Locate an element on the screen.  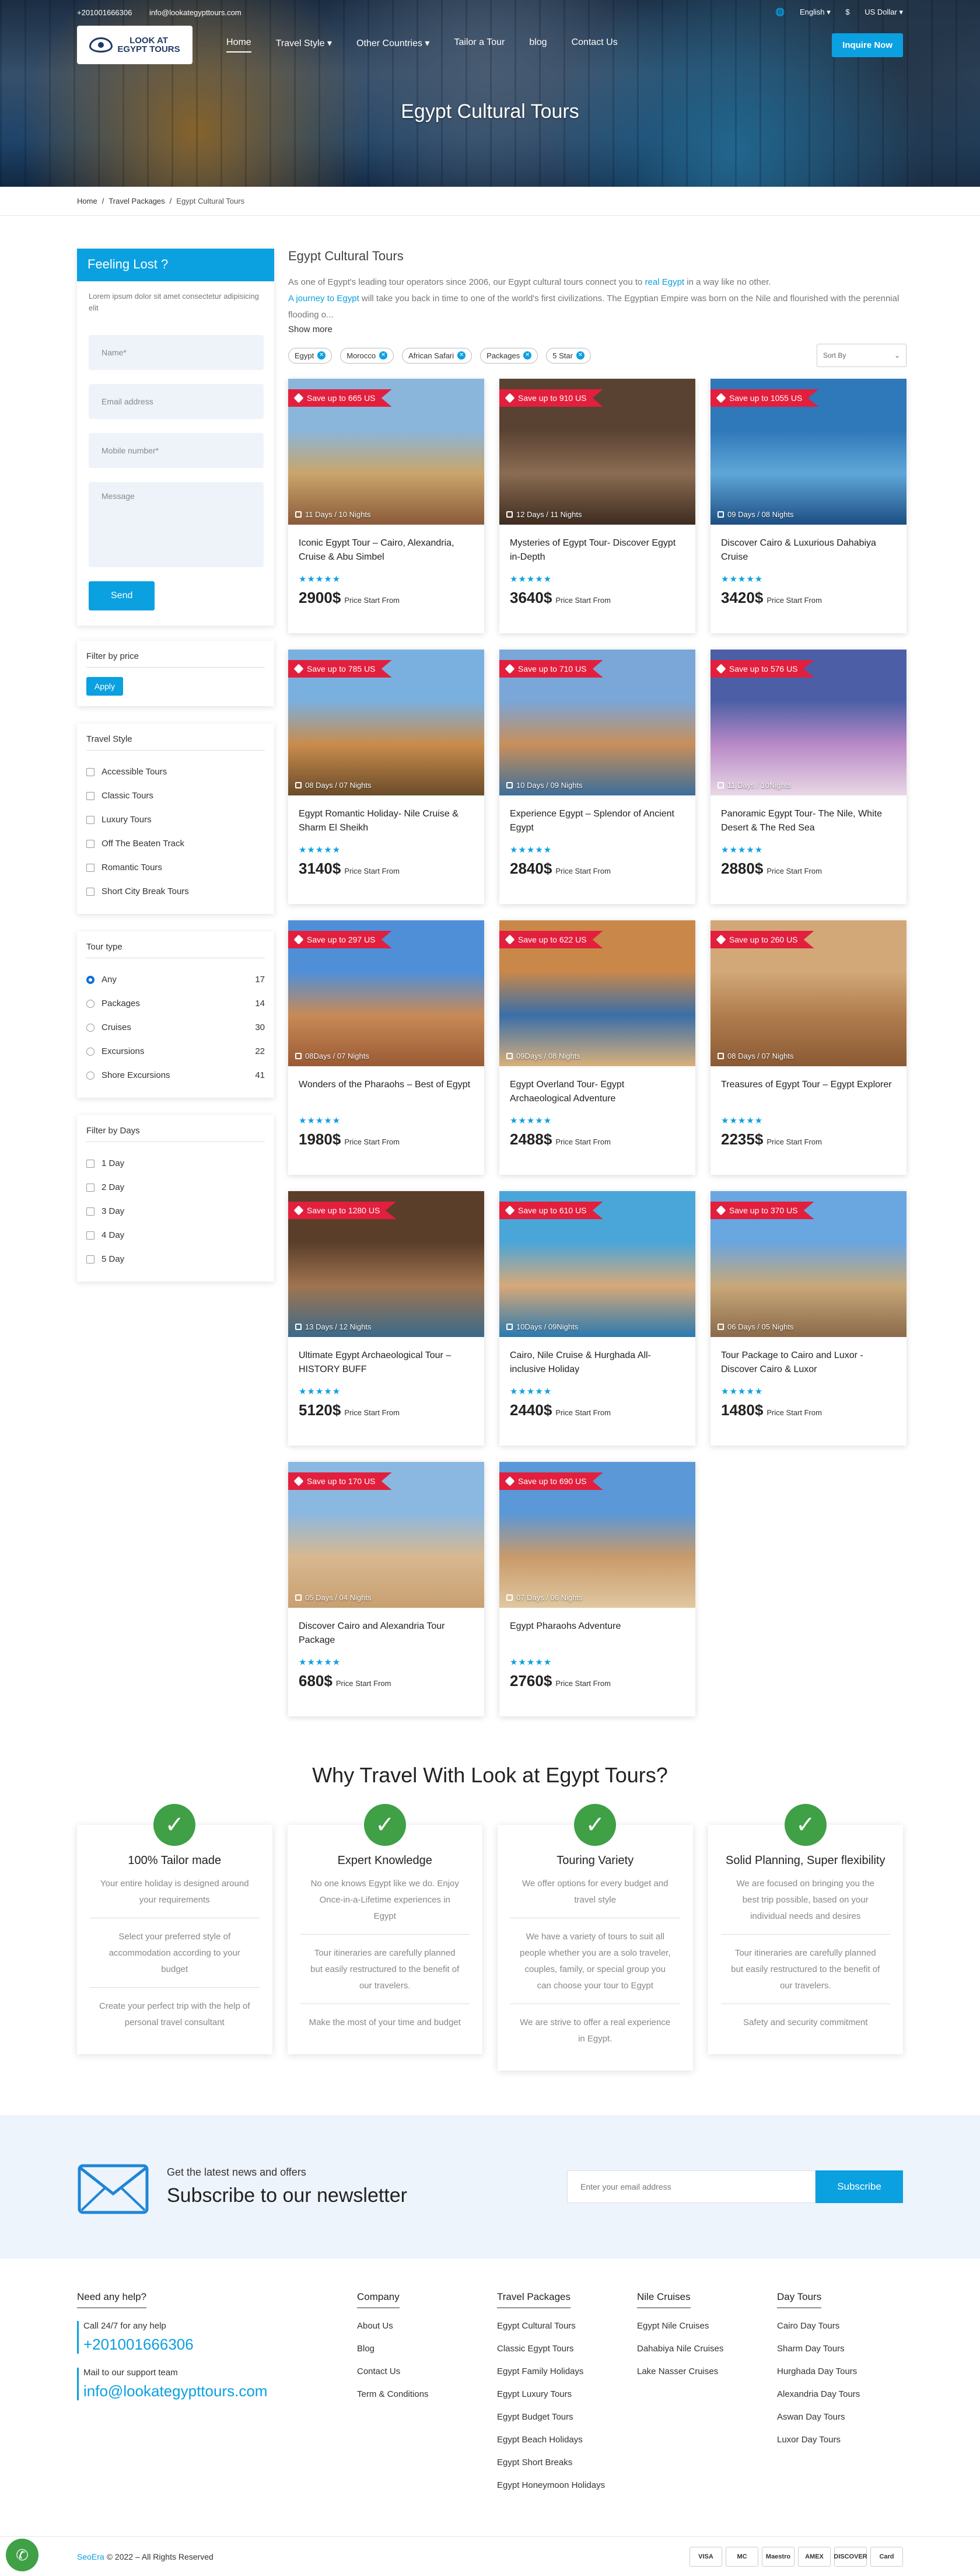
filter-tag: Packages ✕ is located at coordinates (509, 355).